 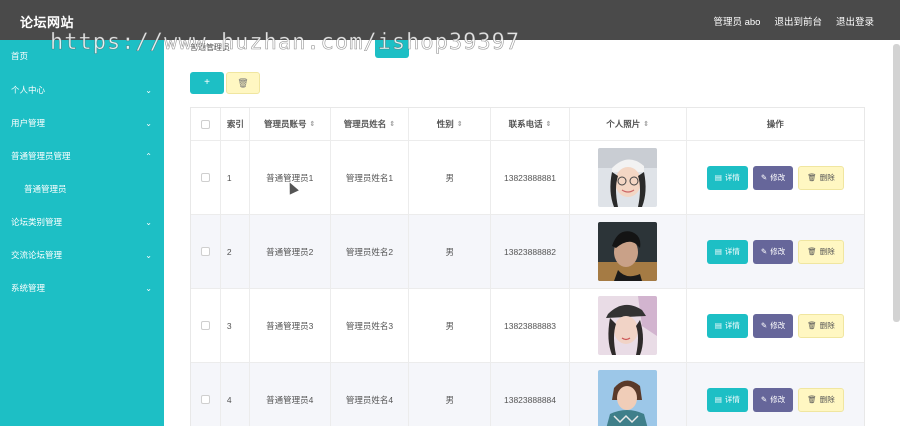 I want to click on row-account: 普通管理员2, so click(x=290, y=251).